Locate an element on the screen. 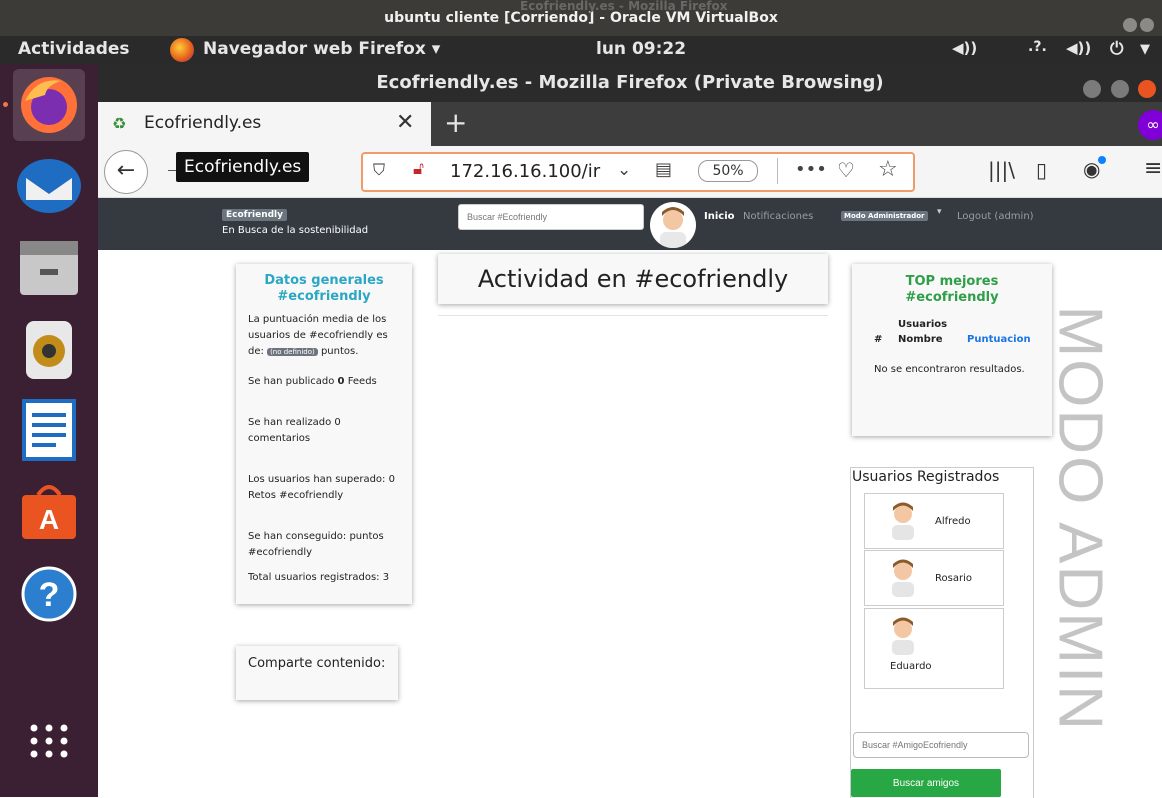  feeds-count-text: Se han publicado 0 Feeds is located at coordinates (324, 382).